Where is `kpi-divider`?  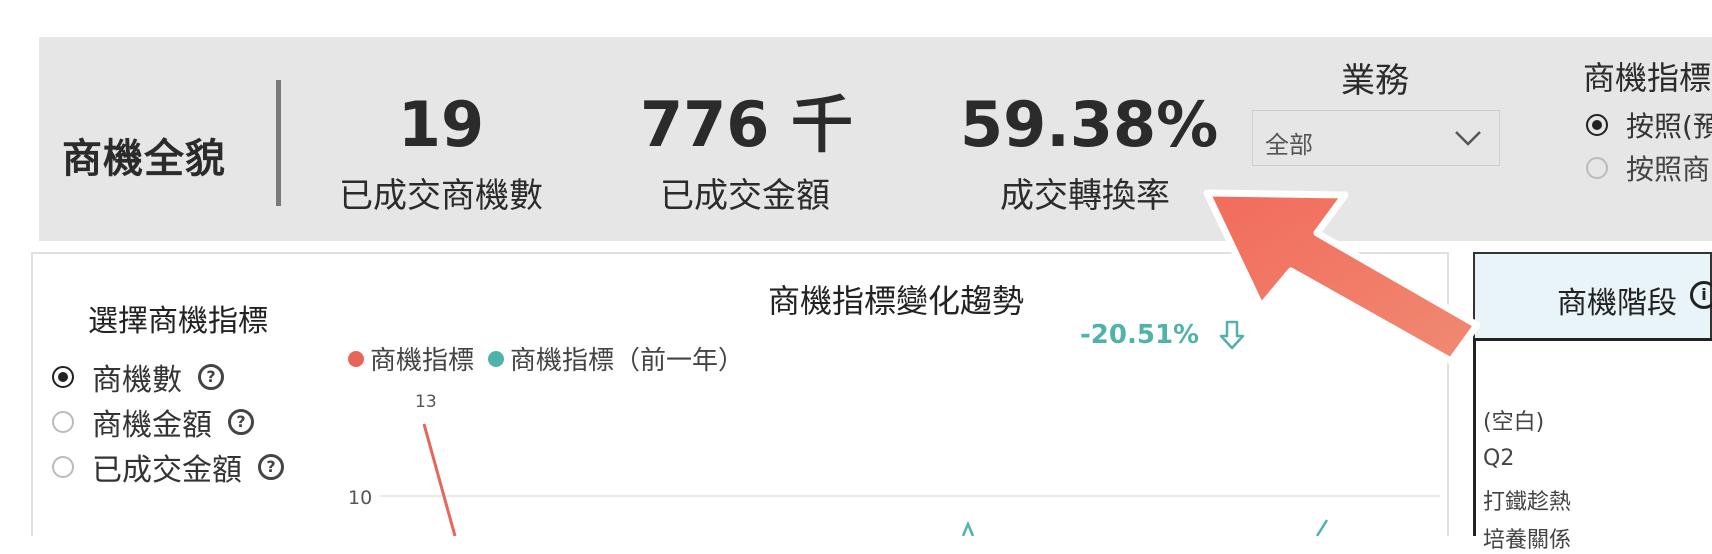 kpi-divider is located at coordinates (278, 143).